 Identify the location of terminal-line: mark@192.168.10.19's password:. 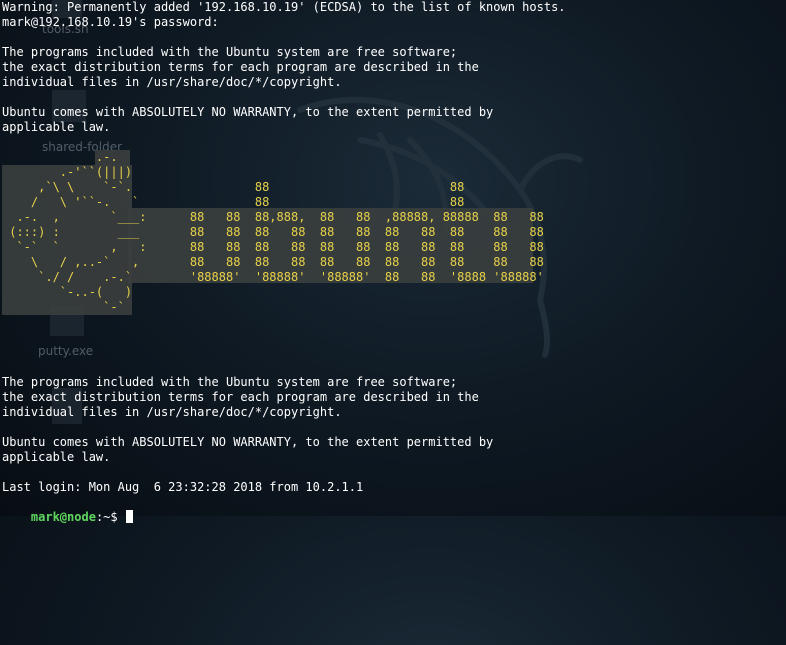
(110, 22).